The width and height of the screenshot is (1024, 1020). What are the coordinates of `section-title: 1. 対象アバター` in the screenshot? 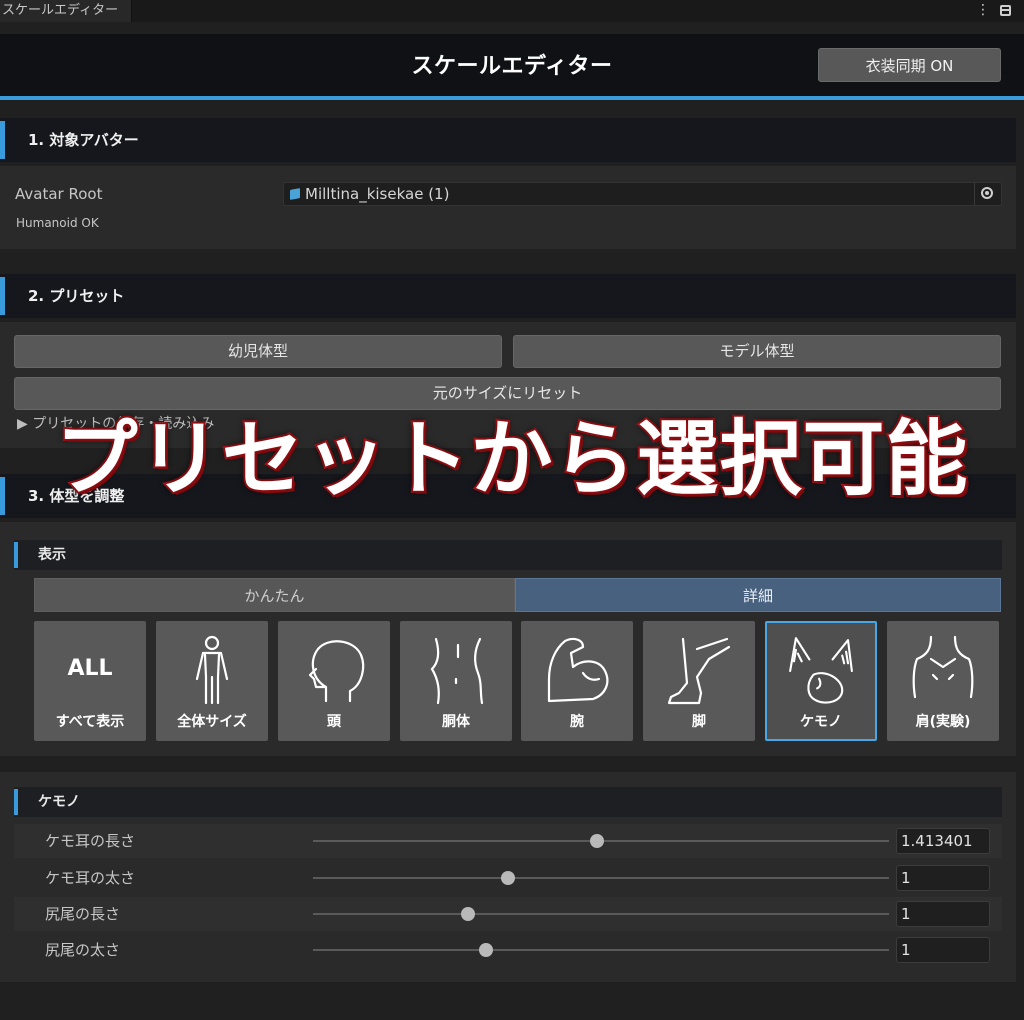 It's located at (83, 140).